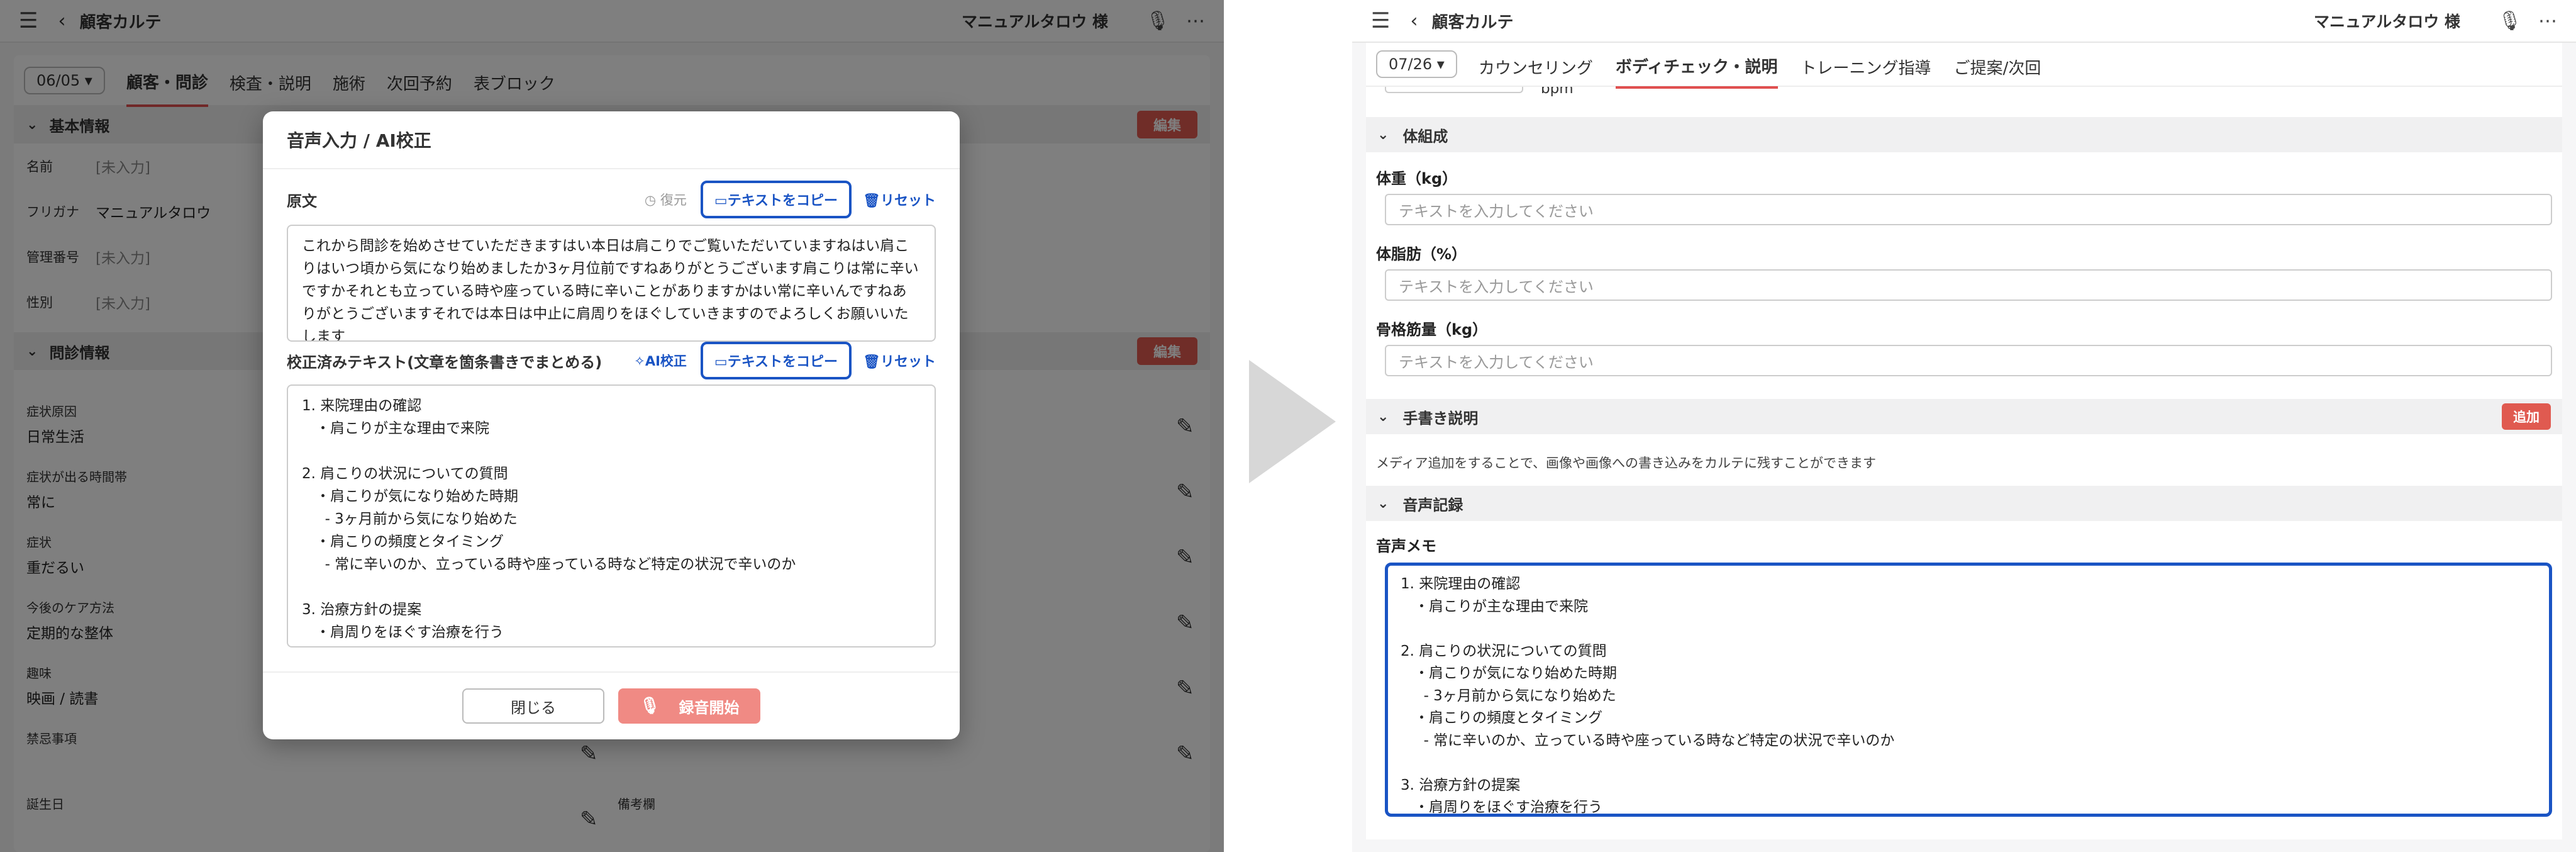 This screenshot has width=2576, height=852. What do you see at coordinates (1964, 503) in the screenshot?
I see `voice-record-header: ⌄ 音声記録` at bounding box center [1964, 503].